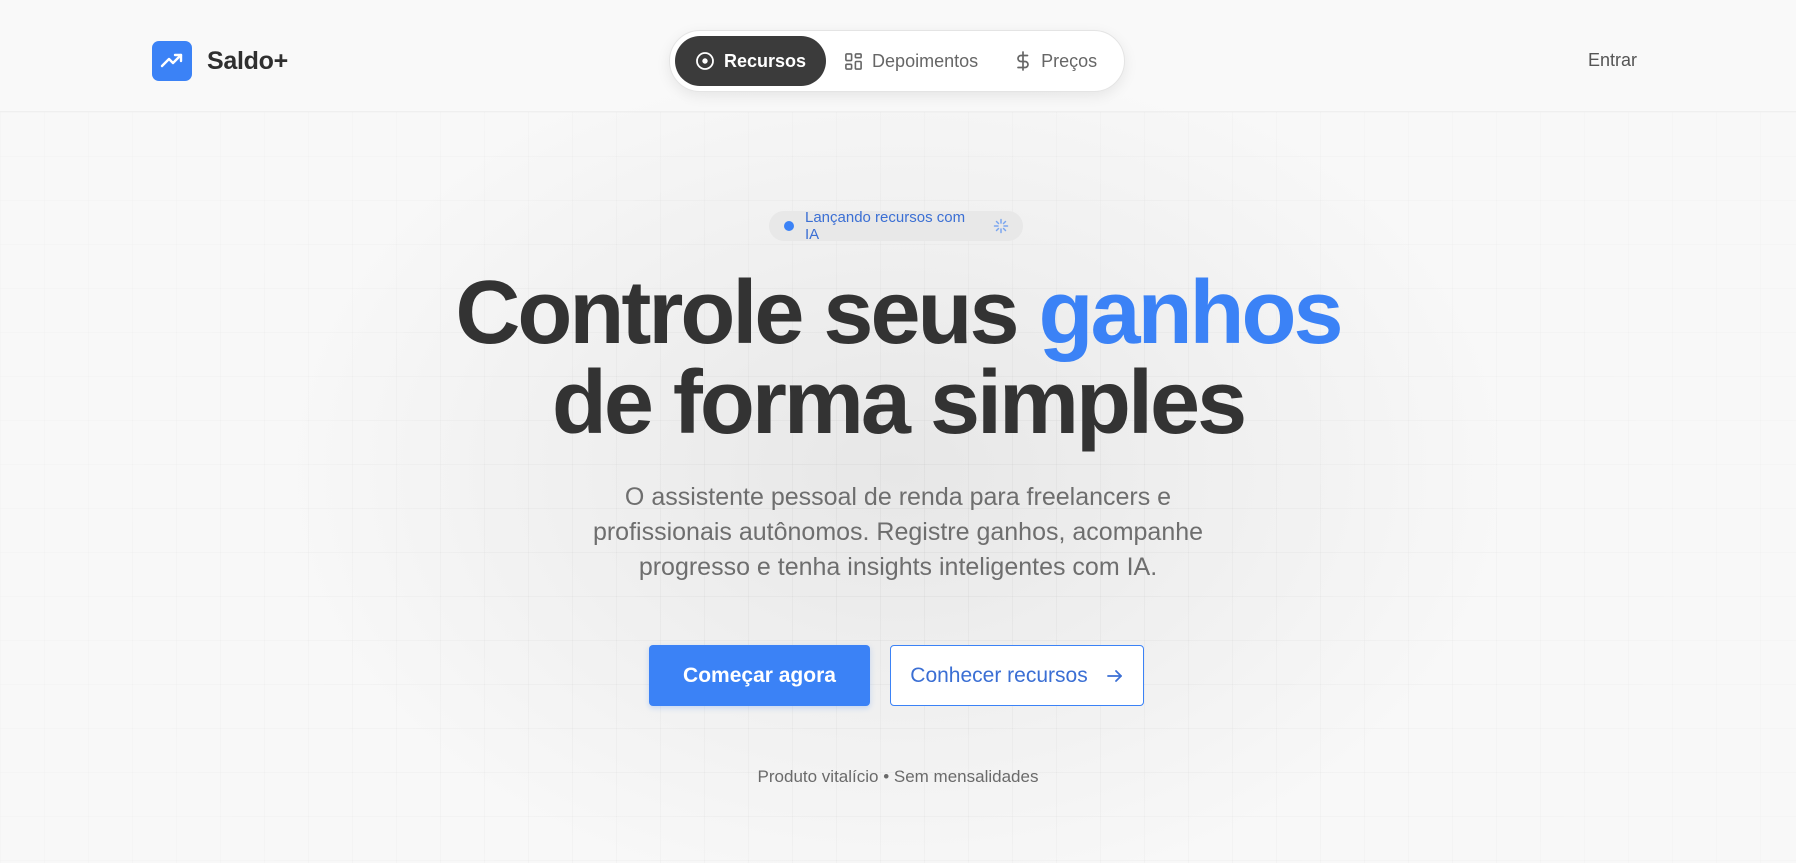 Image resolution: width=1796 pixels, height=863 pixels. Describe the element at coordinates (247, 60) in the screenshot. I see `brand-name: Saldo+` at that location.